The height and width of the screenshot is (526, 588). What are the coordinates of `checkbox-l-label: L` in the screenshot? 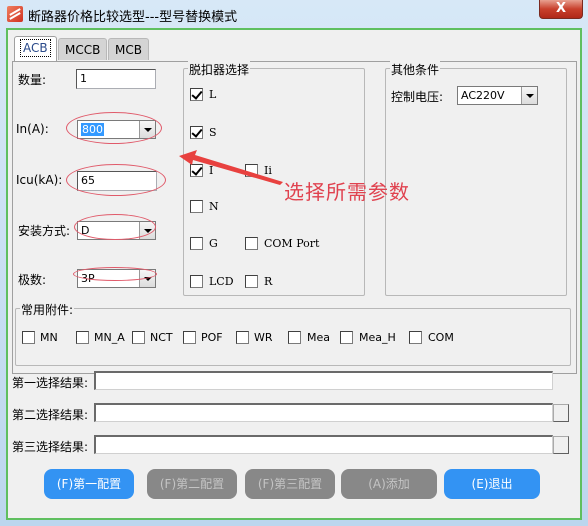 It's located at (213, 94).